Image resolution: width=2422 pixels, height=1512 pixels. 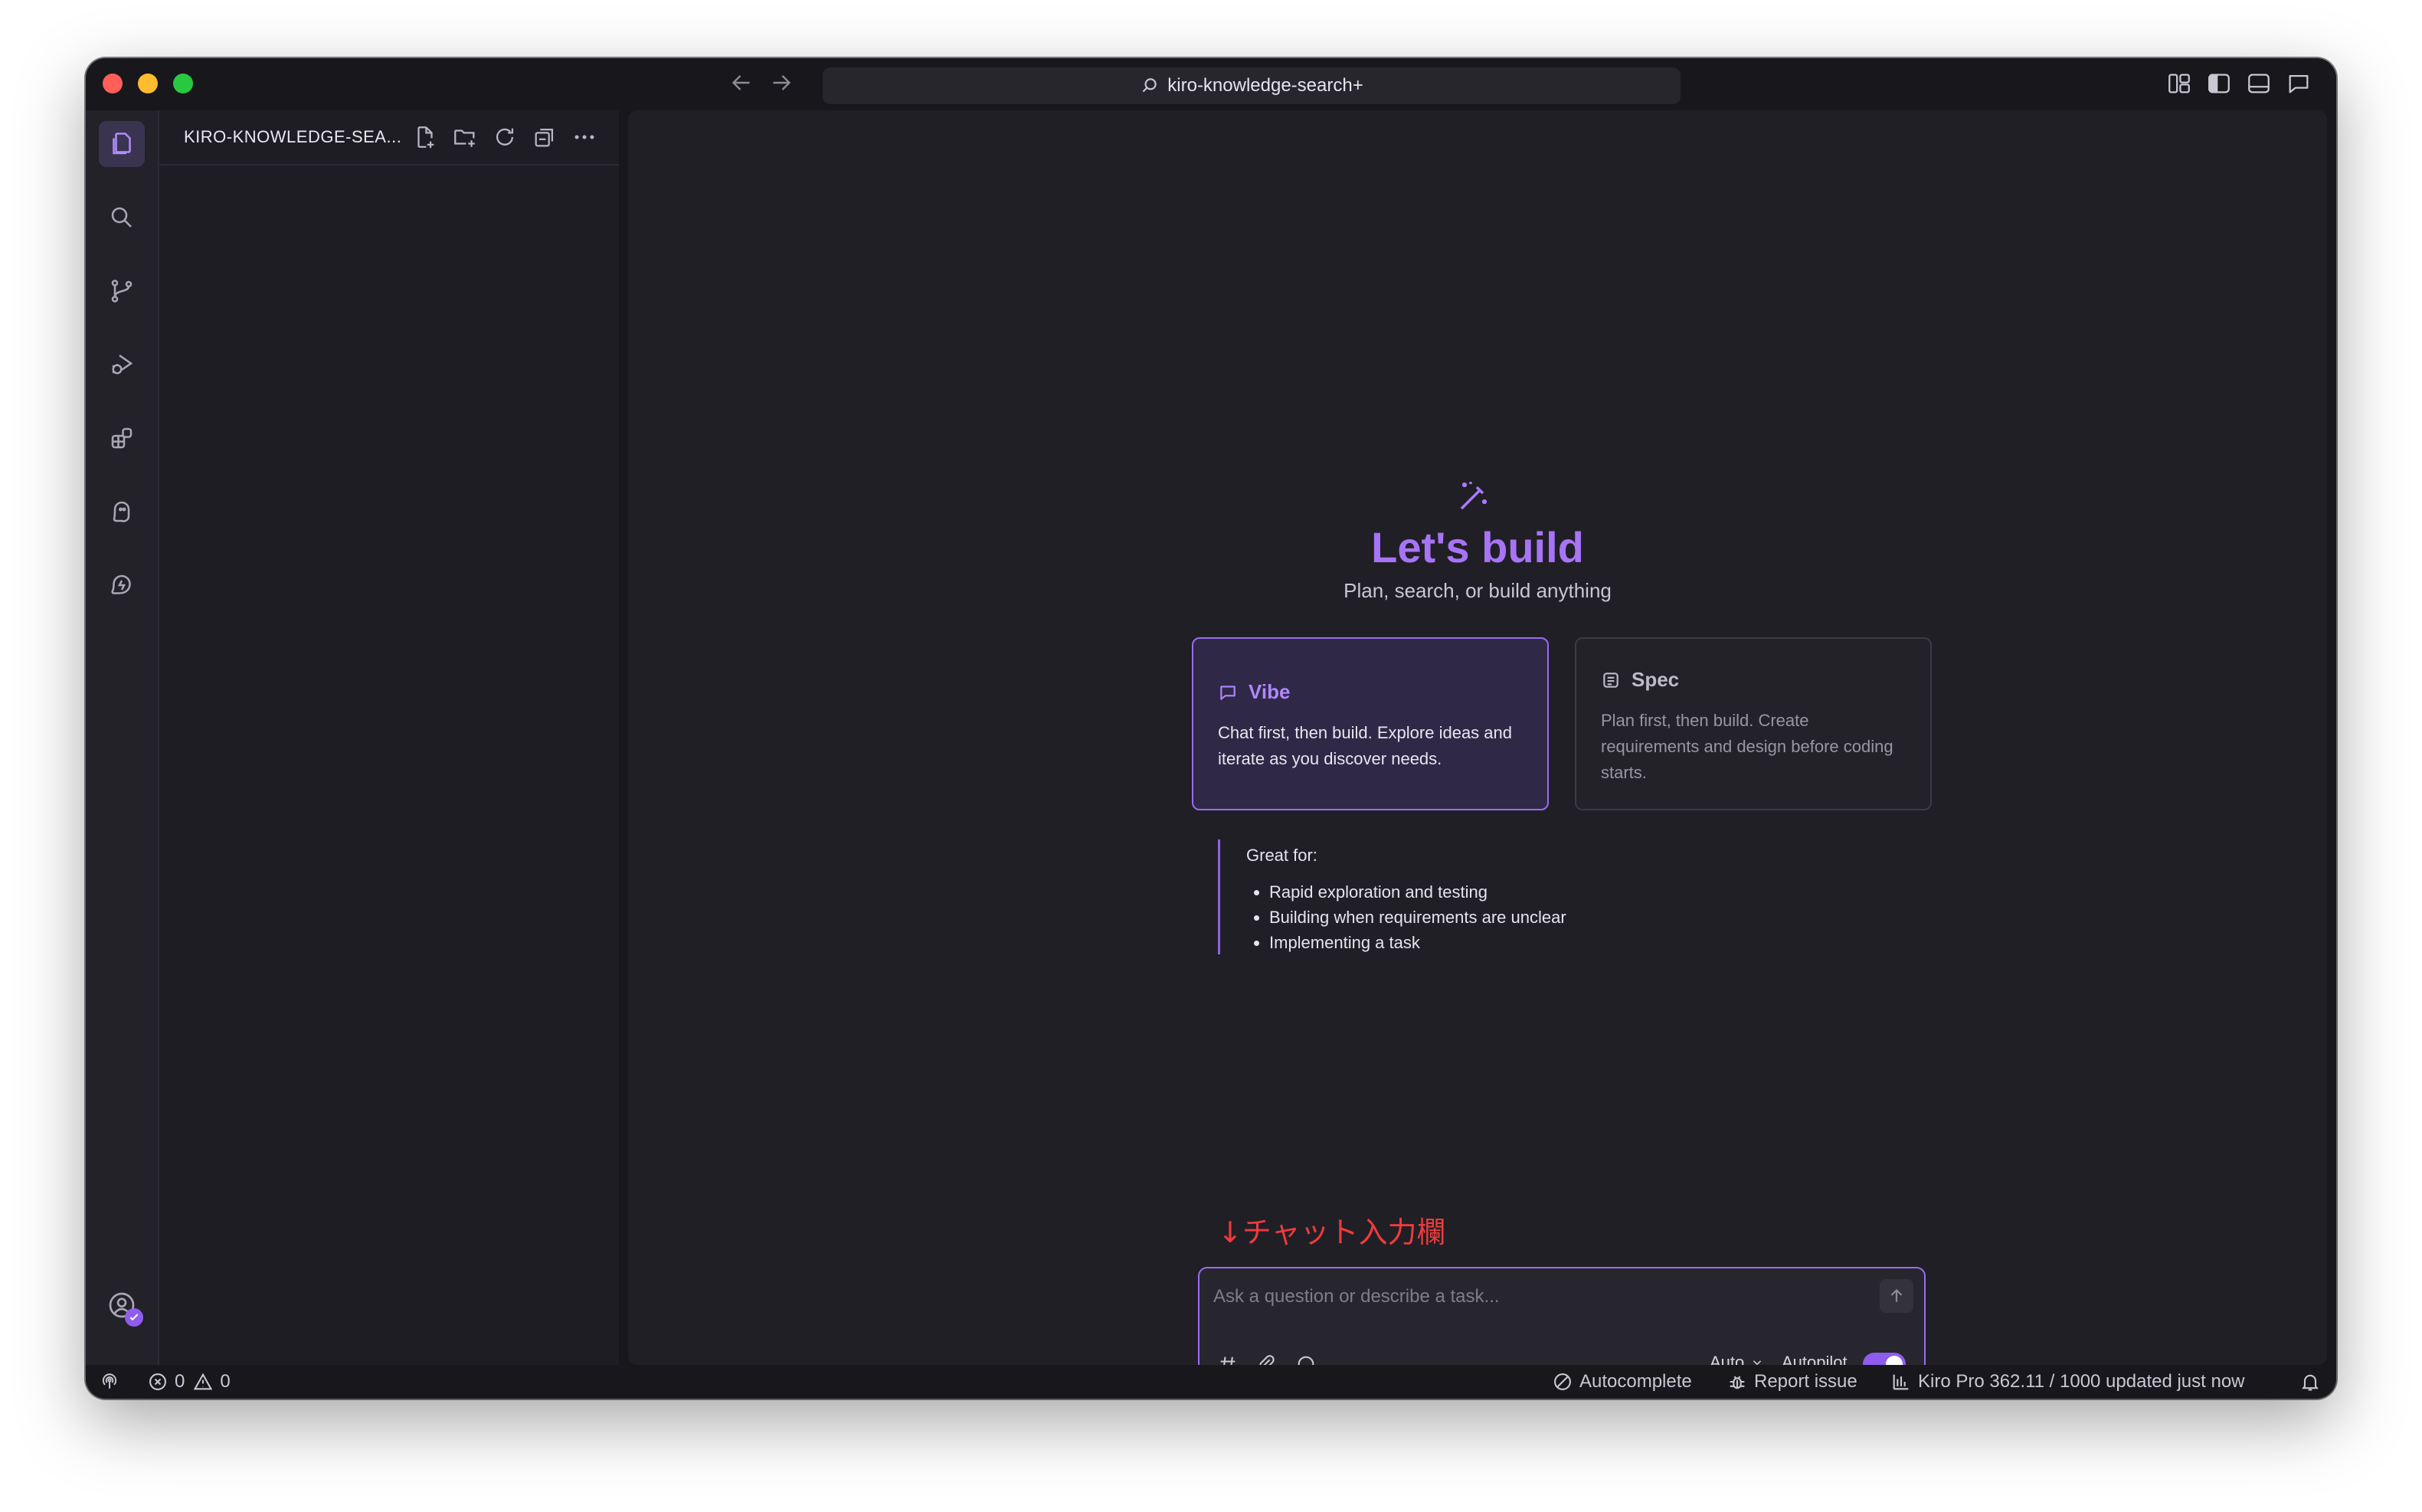 I want to click on collapse-all-icon, so click(x=545, y=137).